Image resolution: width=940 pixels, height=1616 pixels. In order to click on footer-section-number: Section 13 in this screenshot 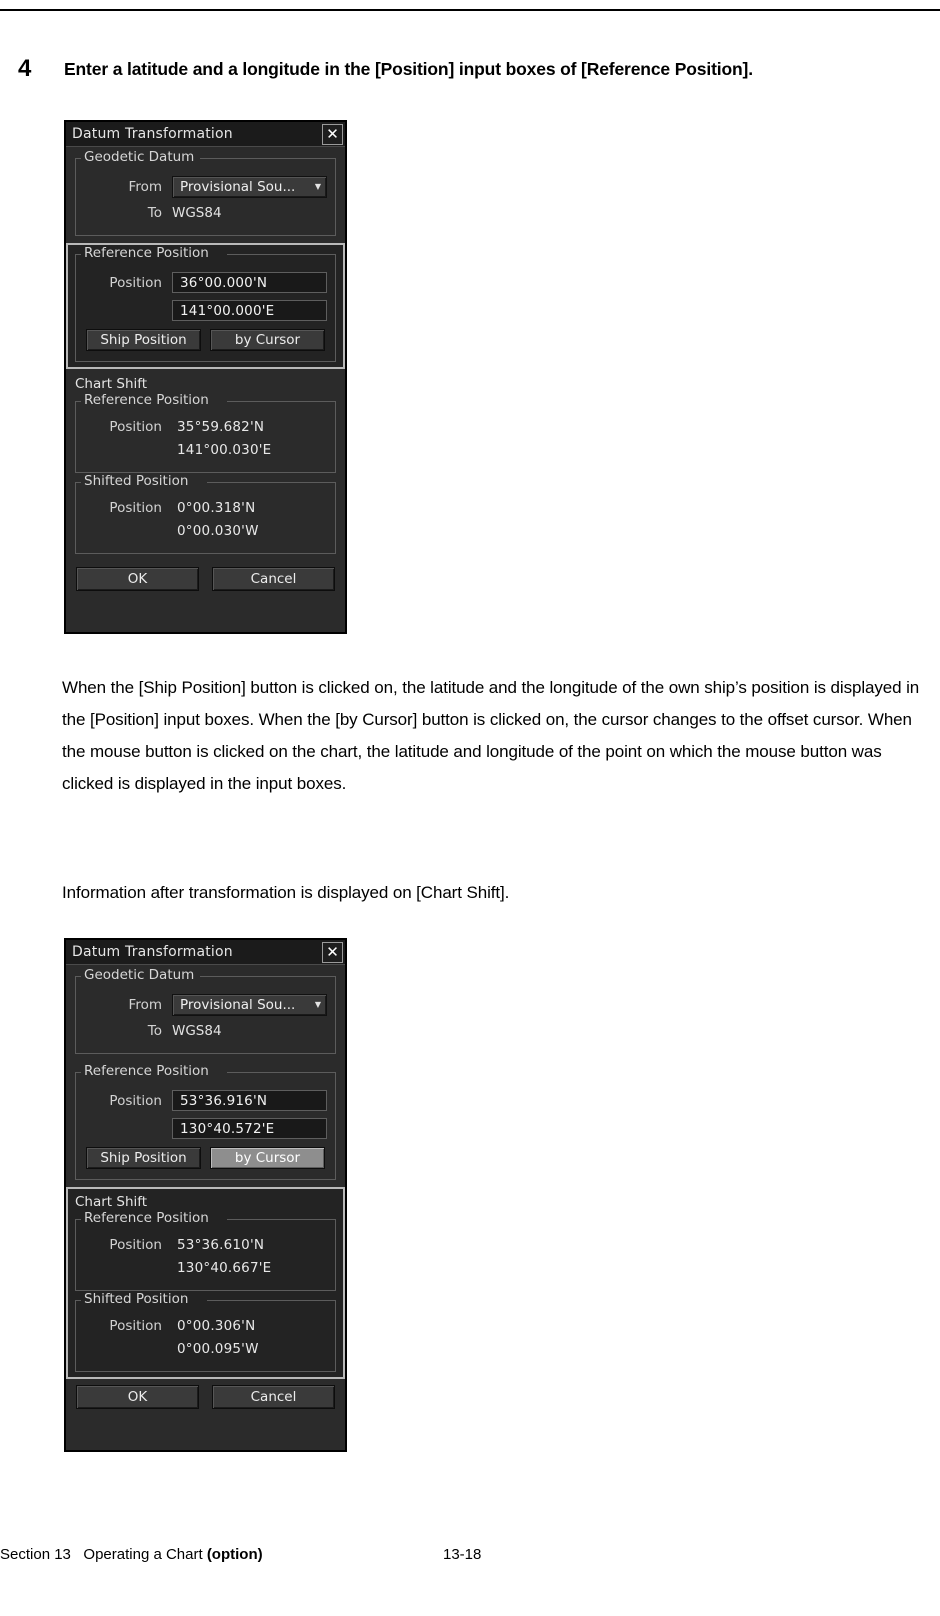, I will do `click(35, 1554)`.